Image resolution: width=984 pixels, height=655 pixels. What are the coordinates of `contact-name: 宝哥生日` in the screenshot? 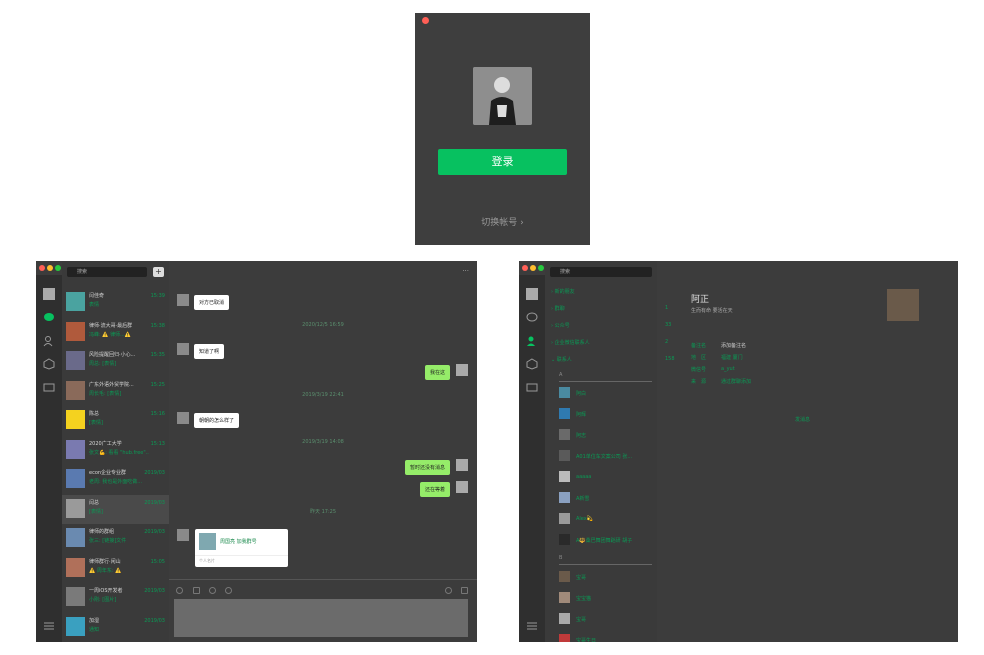 It's located at (586, 640).